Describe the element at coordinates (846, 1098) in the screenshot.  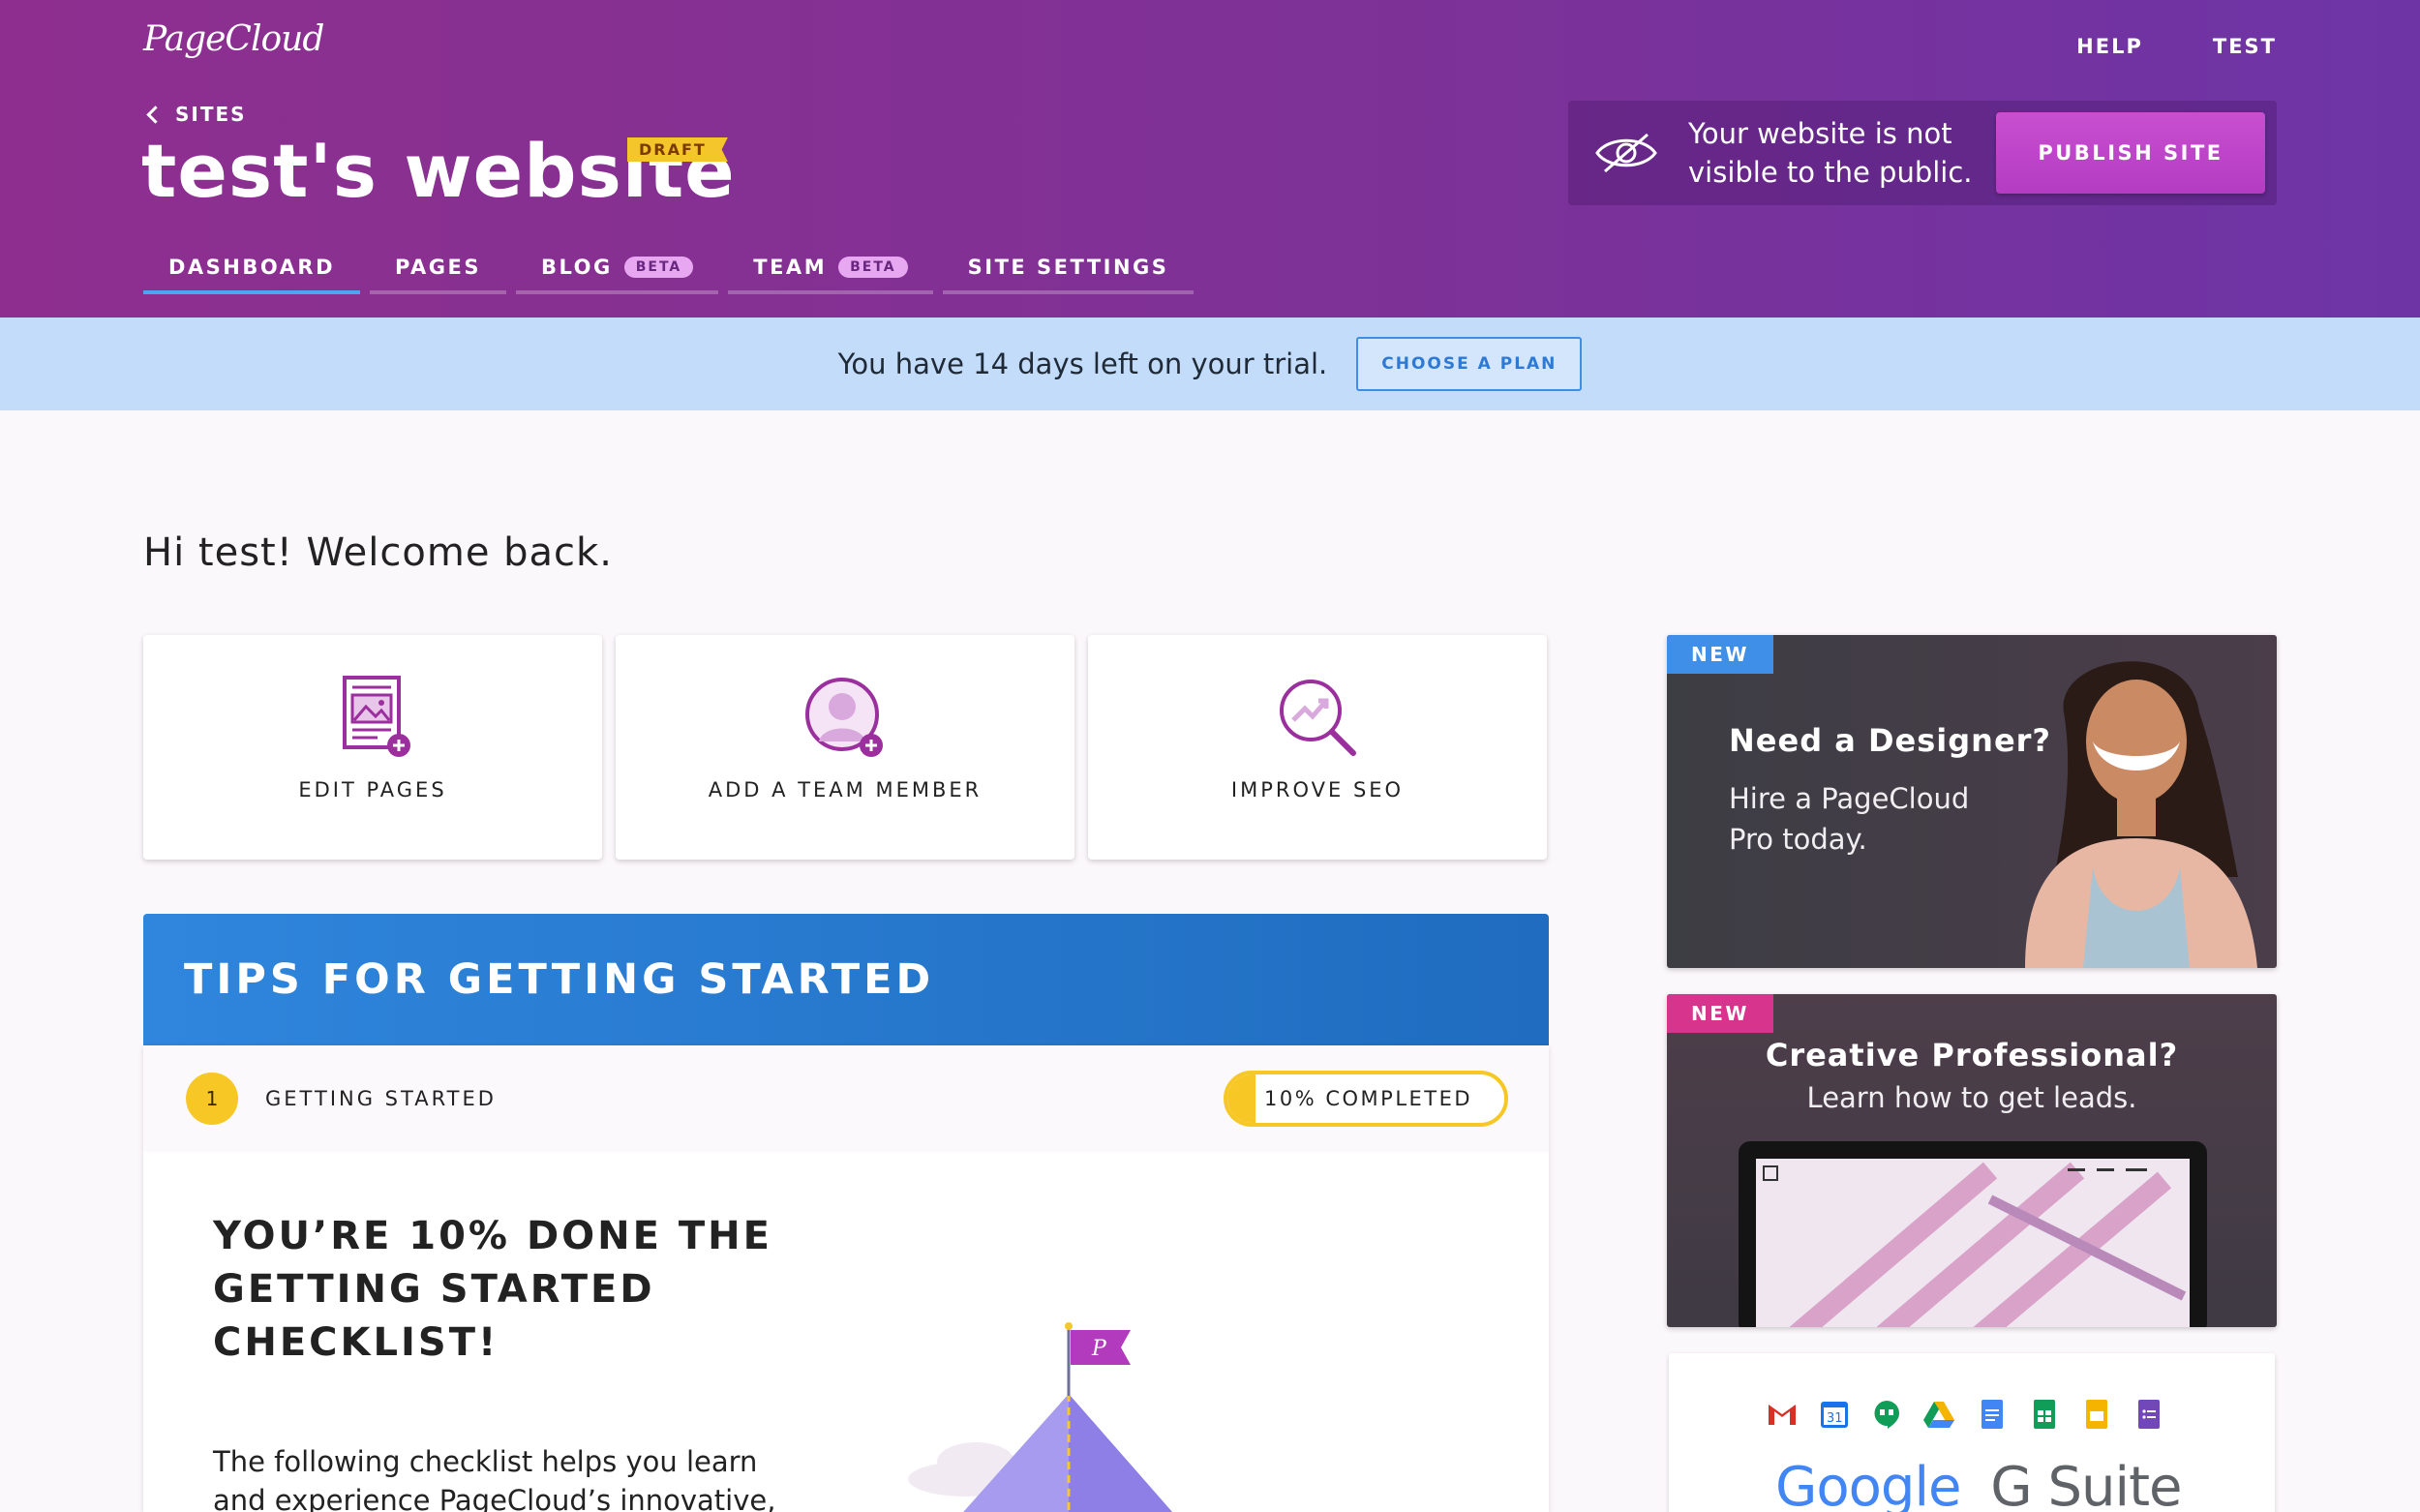
I see `checklist-step-row: 1 GETTING STARTED 10% COMPLETED` at that location.